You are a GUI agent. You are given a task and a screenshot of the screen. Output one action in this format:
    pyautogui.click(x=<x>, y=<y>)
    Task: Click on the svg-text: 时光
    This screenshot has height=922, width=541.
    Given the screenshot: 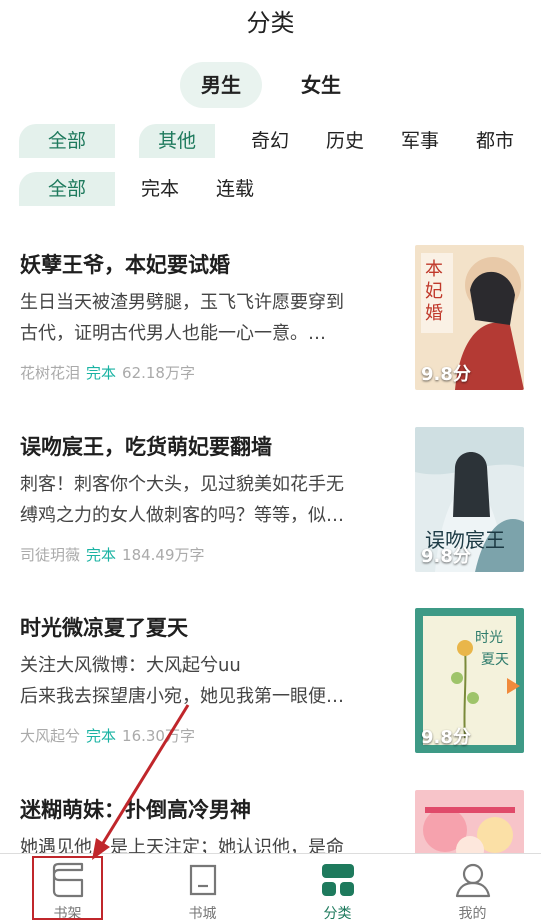 What is the action you would take?
    pyautogui.click(x=489, y=638)
    